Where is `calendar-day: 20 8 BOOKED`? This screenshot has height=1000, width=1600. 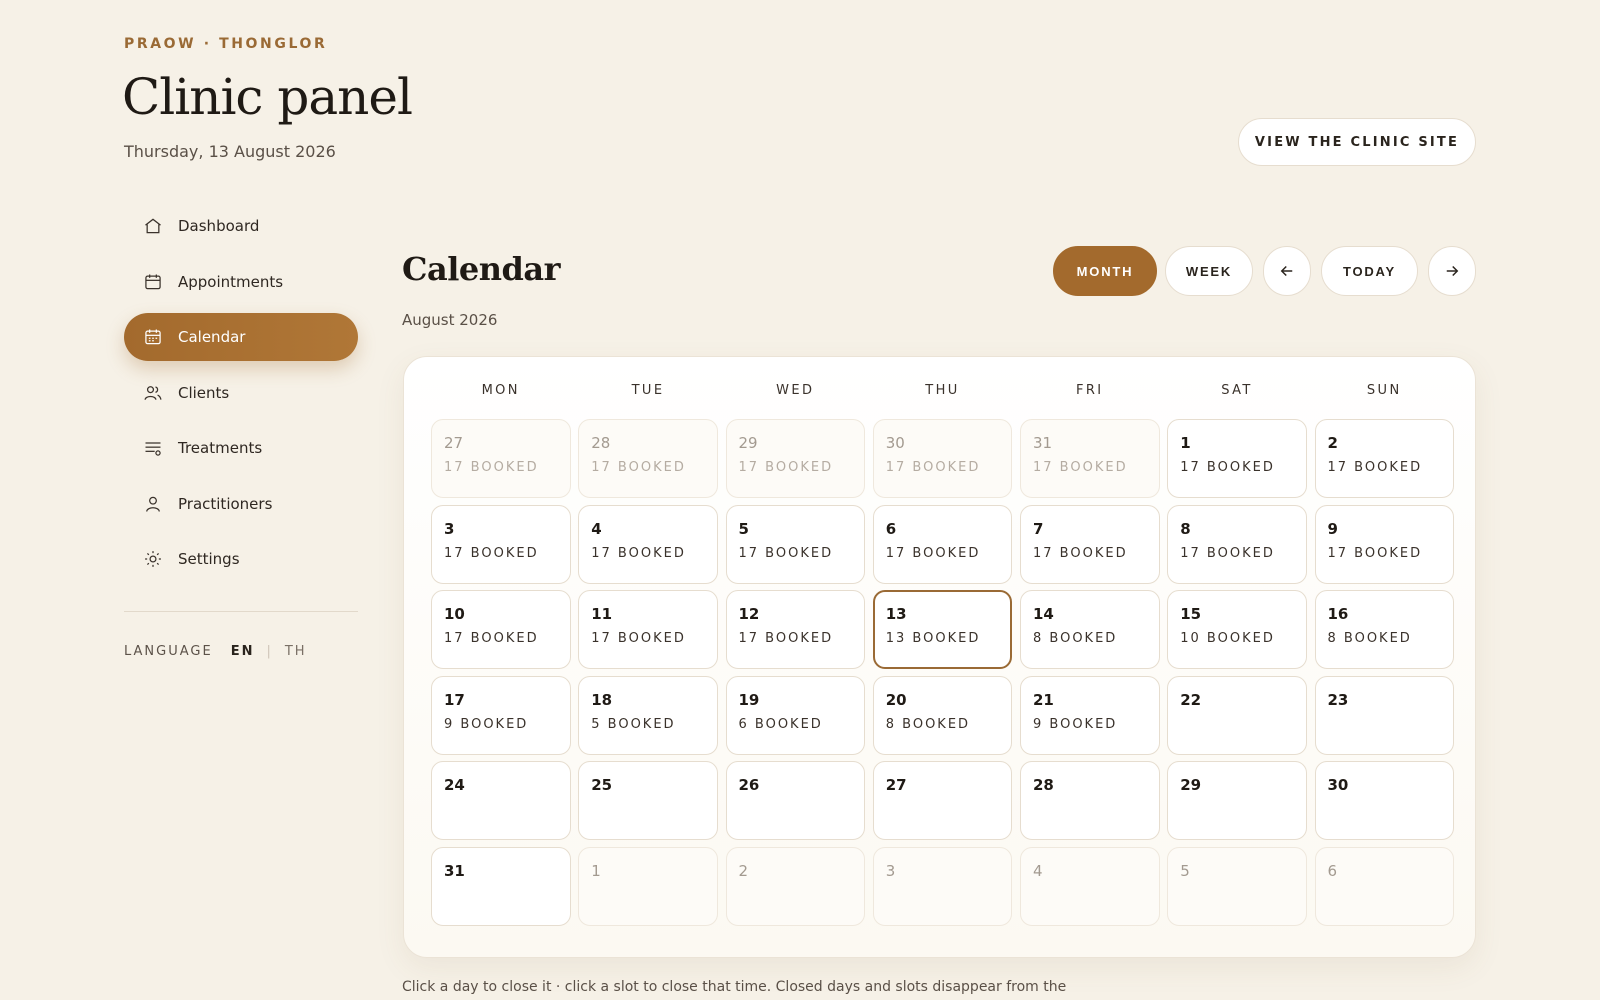 calendar-day: 20 8 BOOKED is located at coordinates (942, 715).